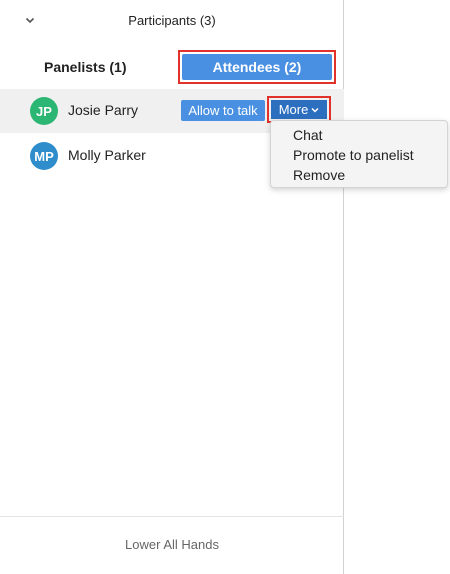  I want to click on attendee-name: Molly Parker, so click(107, 155).